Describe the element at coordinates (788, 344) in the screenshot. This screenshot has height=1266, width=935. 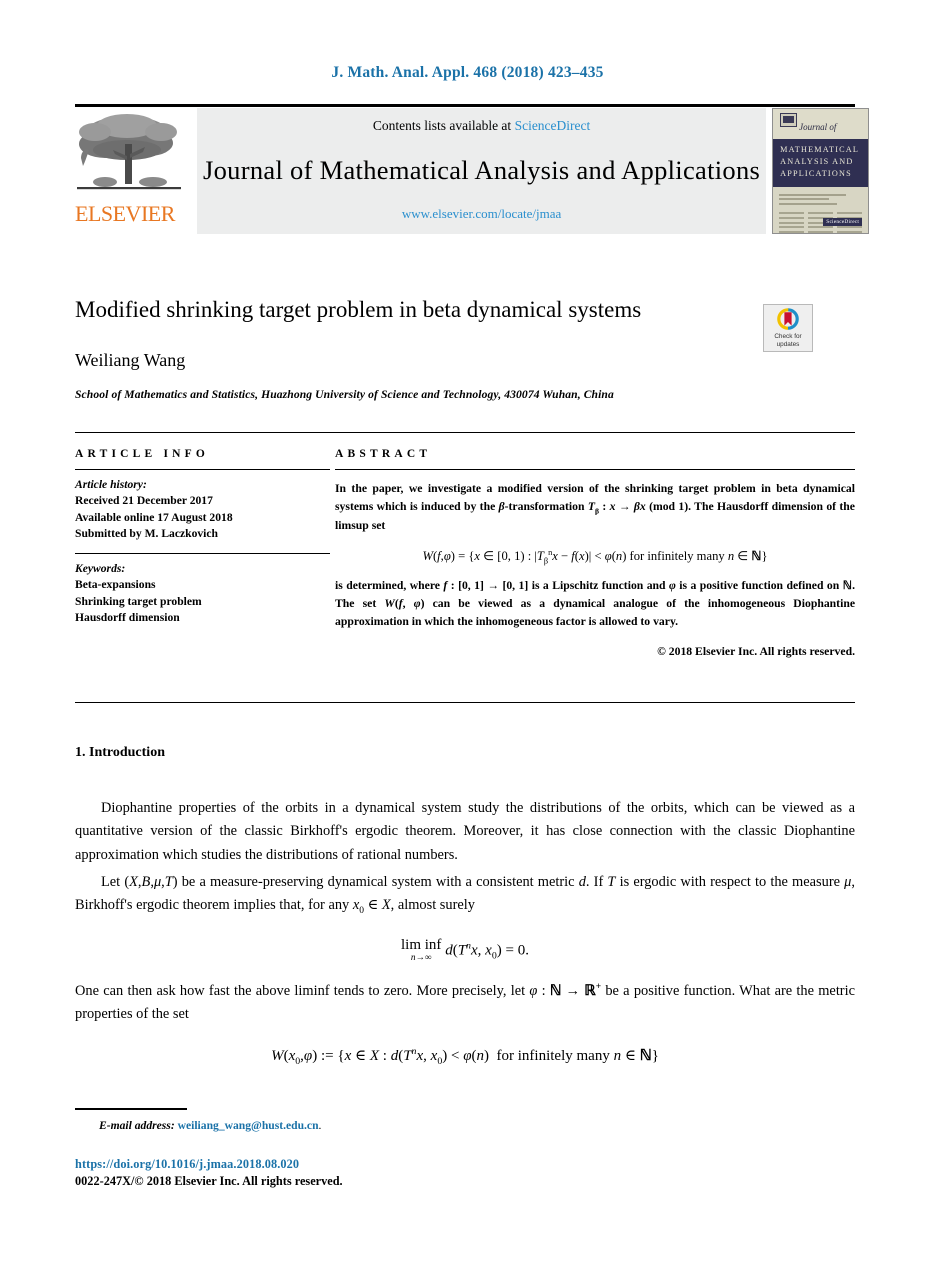
I see `crossmark-line-2: updates` at that location.